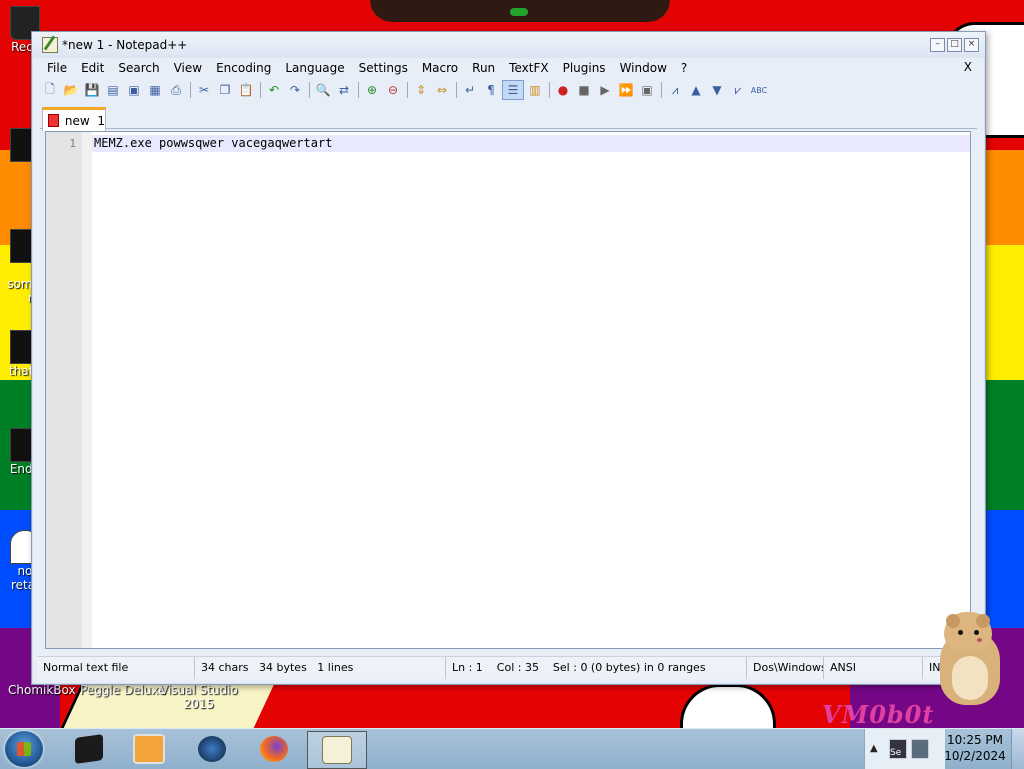 The height and width of the screenshot is (769, 1024). Describe the element at coordinates (383, 68) in the screenshot. I see `menu-settings: Settings` at that location.